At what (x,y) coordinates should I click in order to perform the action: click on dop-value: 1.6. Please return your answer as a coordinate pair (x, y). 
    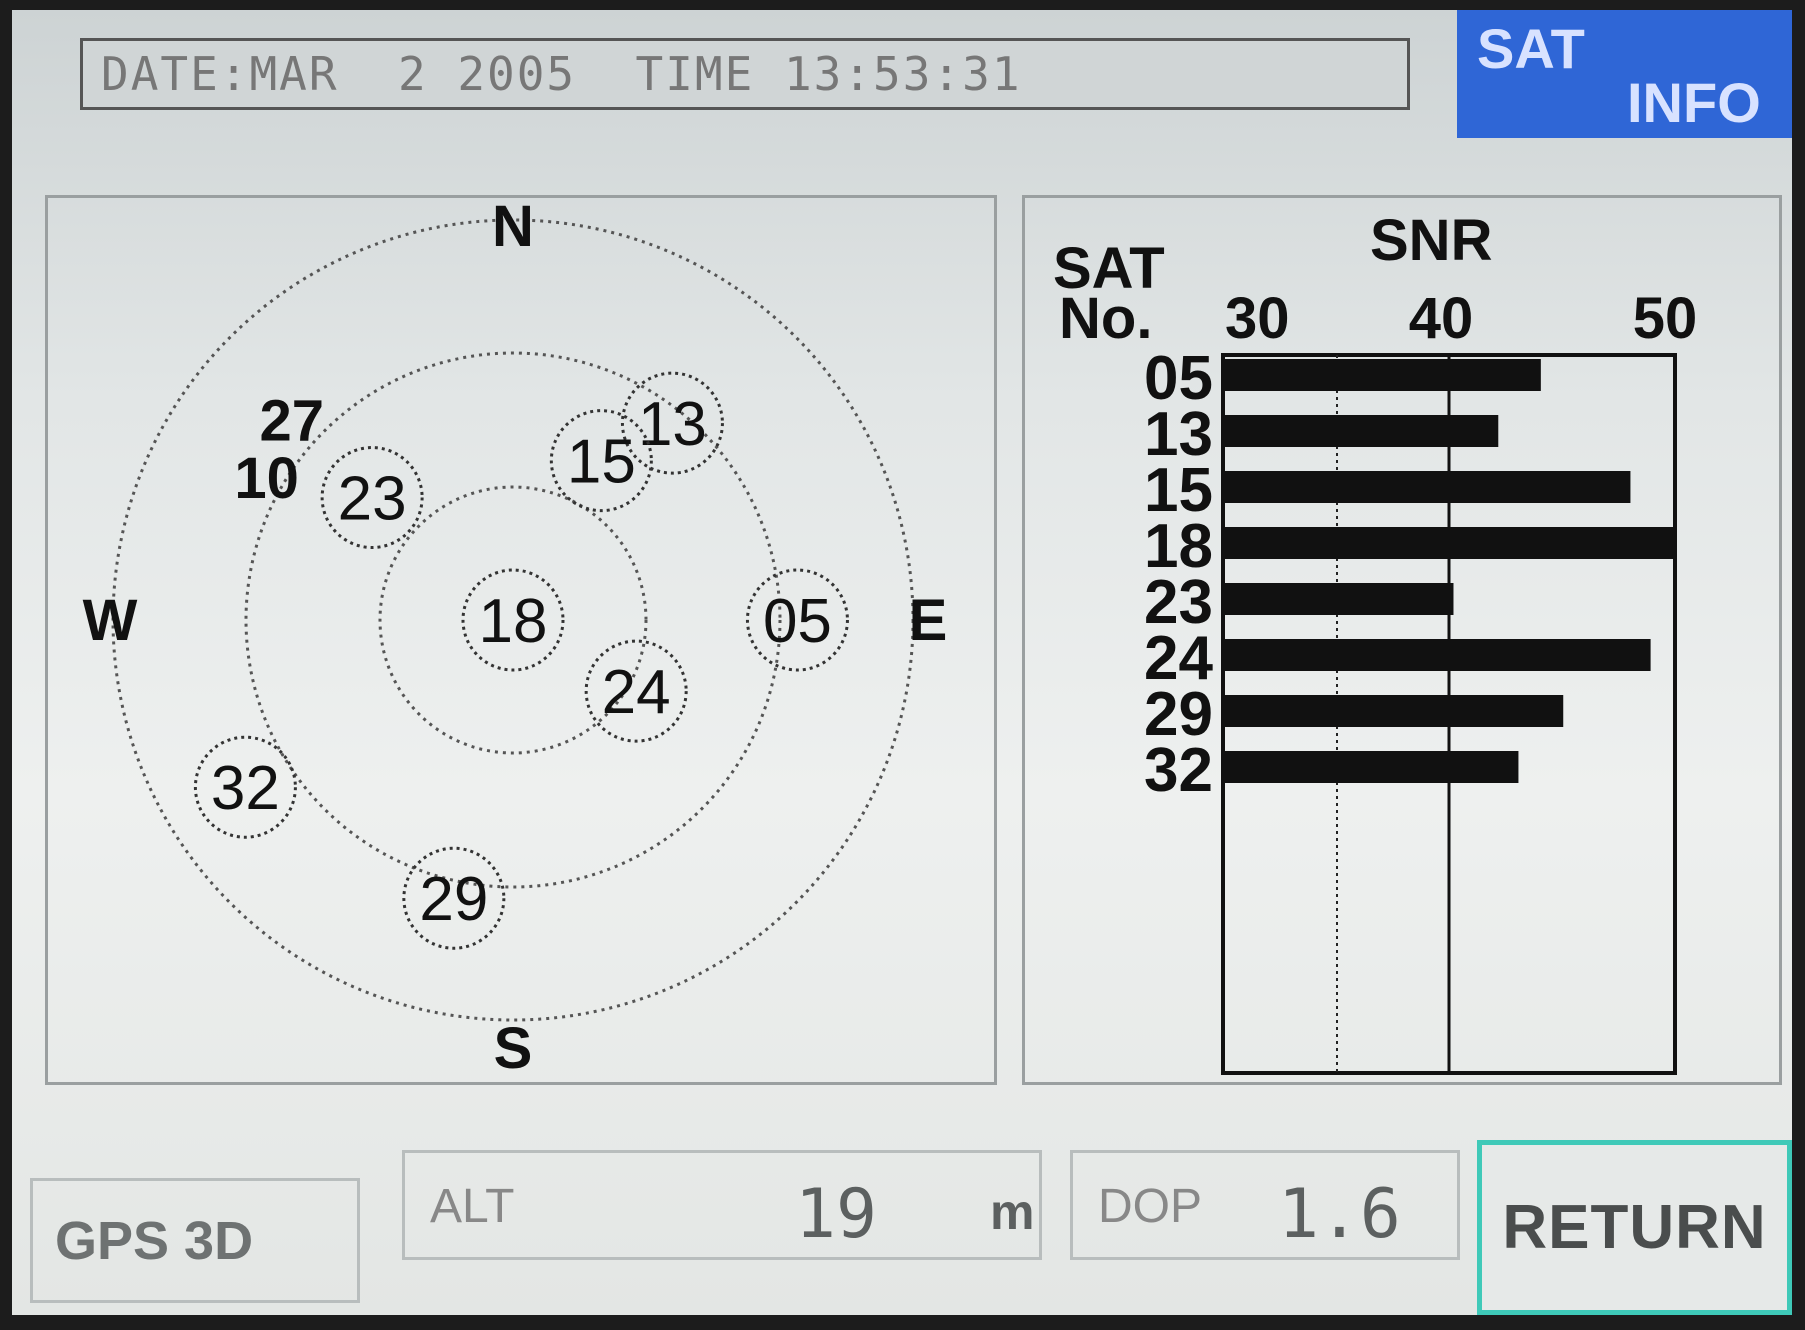
    Looking at the image, I should click on (1339, 1214).